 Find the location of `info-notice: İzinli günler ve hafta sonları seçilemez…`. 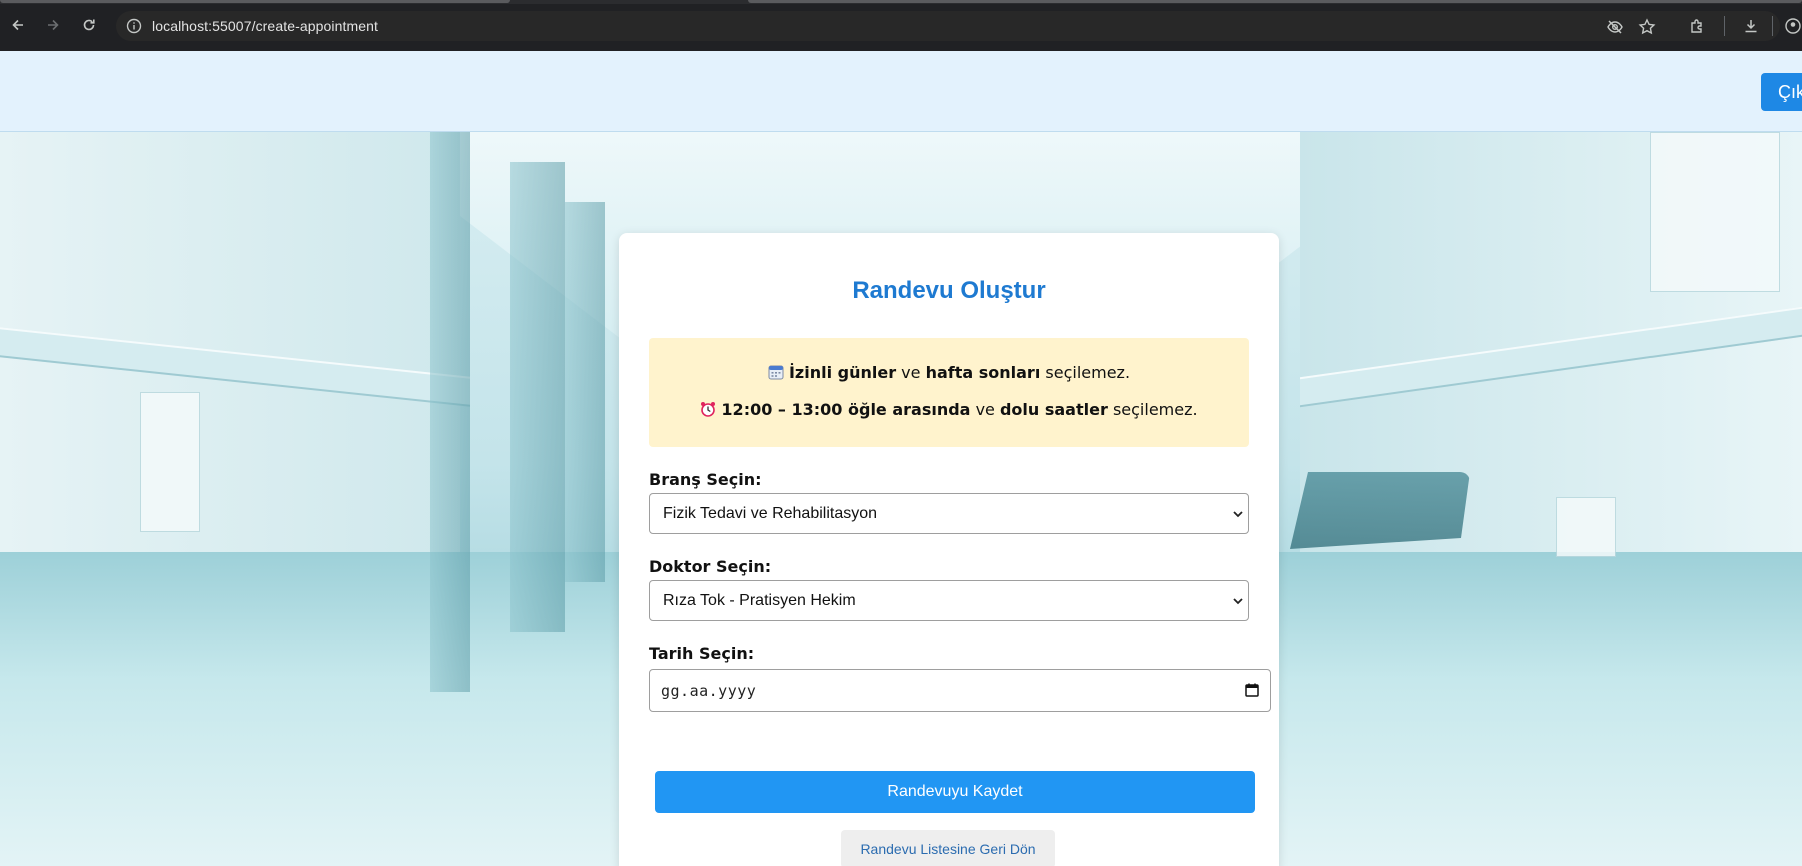

info-notice: İzinli günler ve hafta sonları seçilemez… is located at coordinates (949, 392).